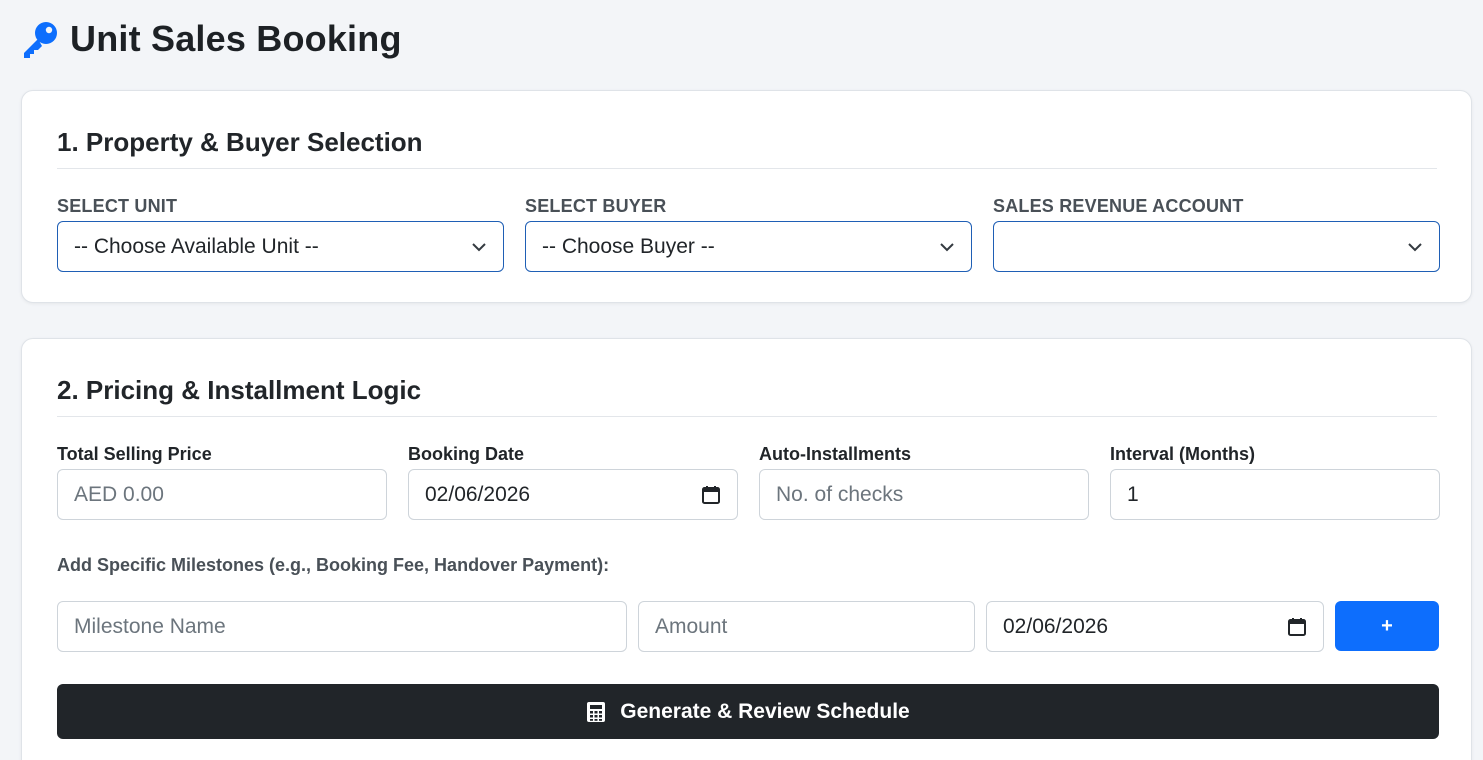 The image size is (1483, 760). What do you see at coordinates (478, 494) in the screenshot?
I see `booking-date-value: 02/06/2026` at bounding box center [478, 494].